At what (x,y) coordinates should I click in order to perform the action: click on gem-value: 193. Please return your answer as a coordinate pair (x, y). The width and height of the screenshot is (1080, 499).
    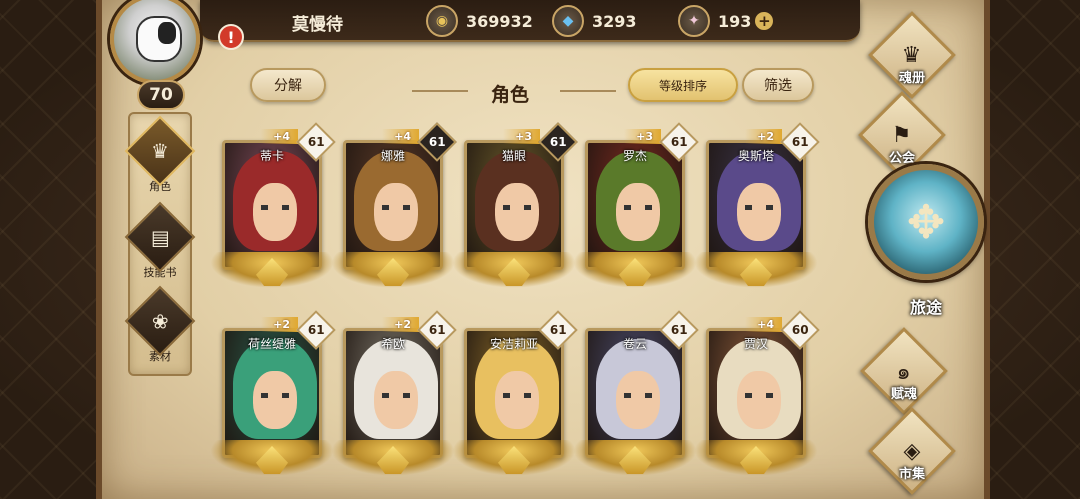
    Looking at the image, I should click on (735, 21).